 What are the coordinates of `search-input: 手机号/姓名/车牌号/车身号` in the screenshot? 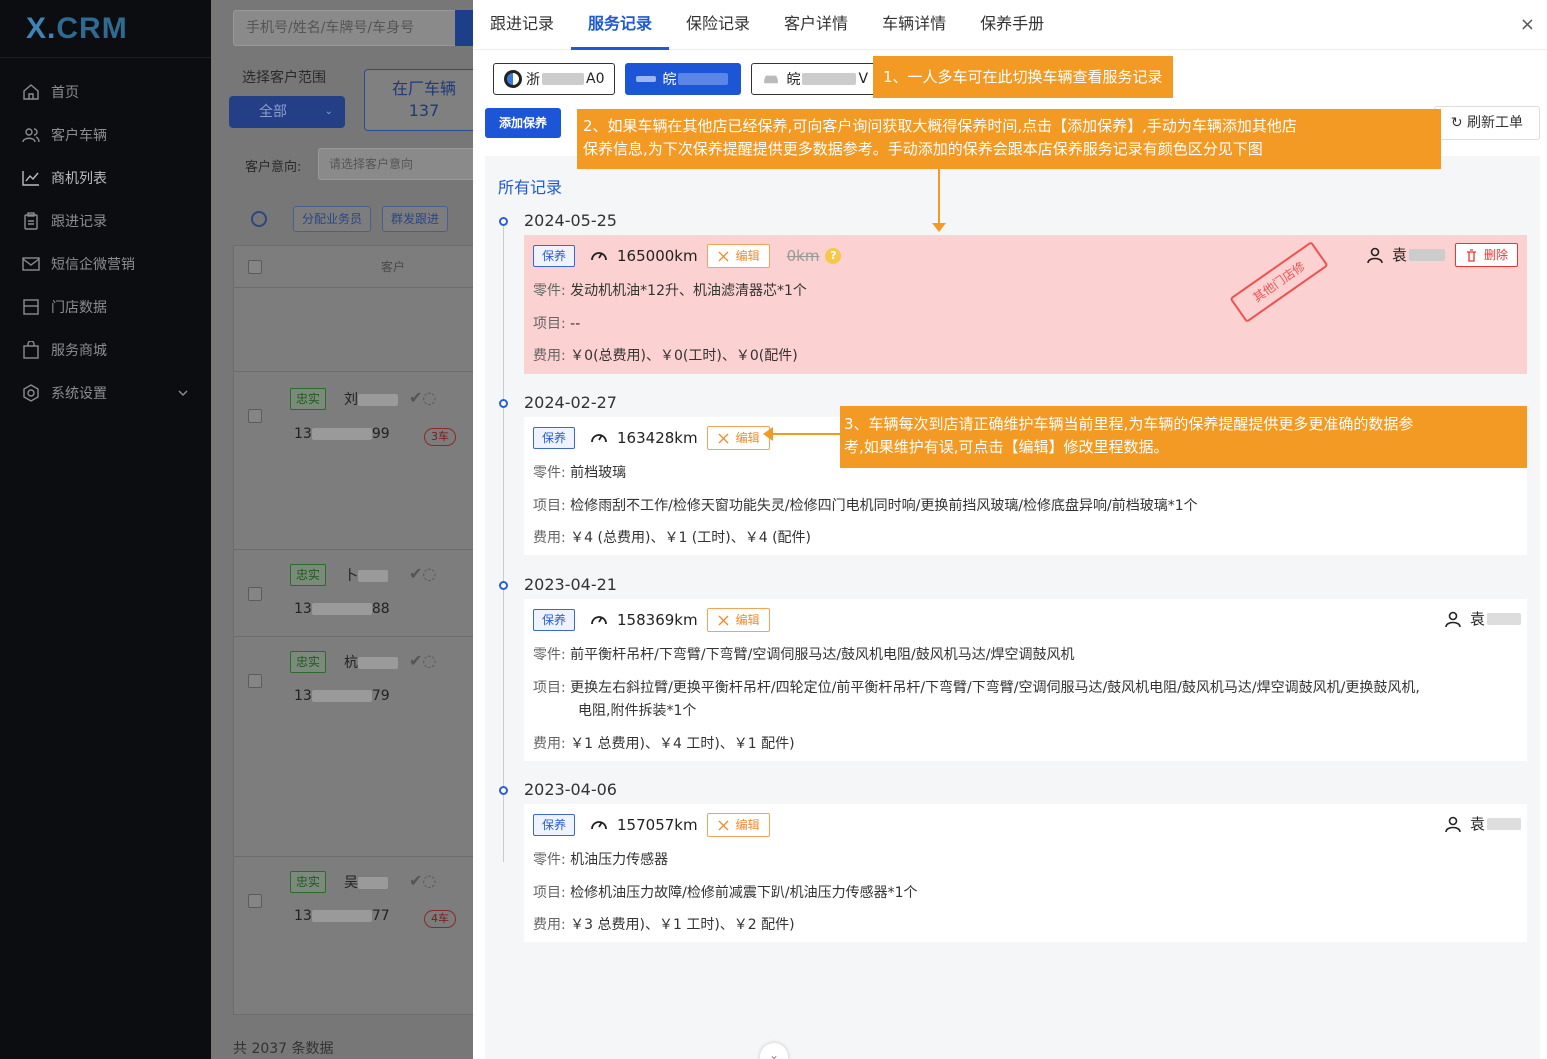 It's located at (353, 28).